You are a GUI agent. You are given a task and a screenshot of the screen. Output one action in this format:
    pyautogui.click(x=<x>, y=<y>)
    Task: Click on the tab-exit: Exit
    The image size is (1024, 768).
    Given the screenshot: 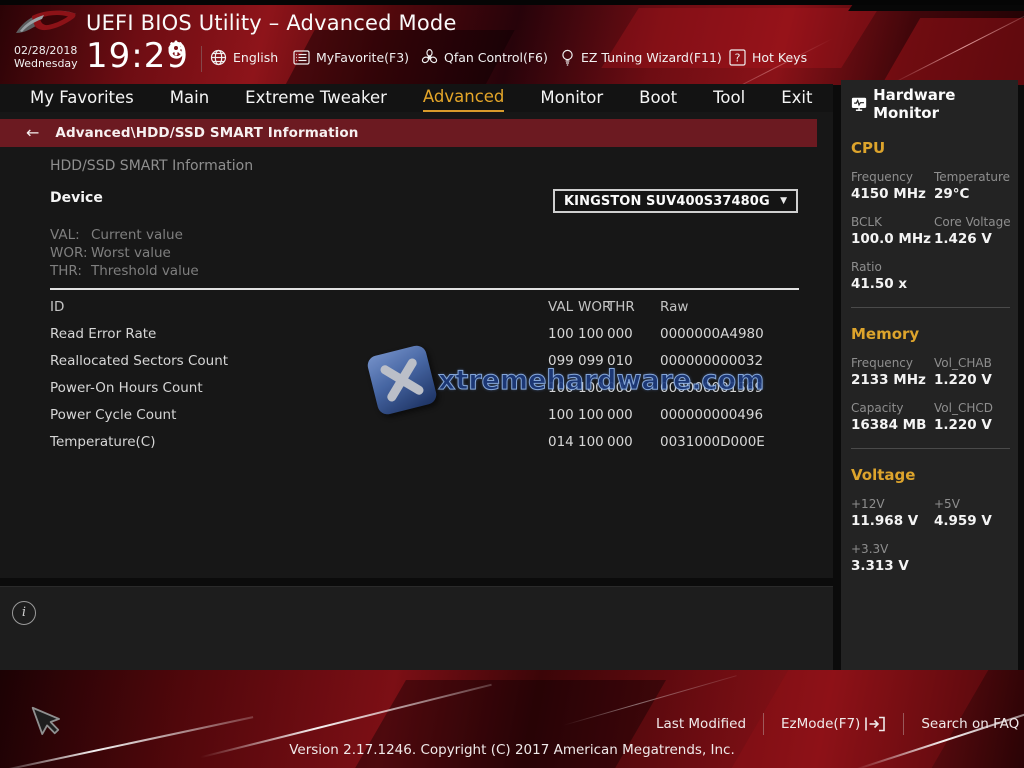 What is the action you would take?
    pyautogui.click(x=796, y=98)
    